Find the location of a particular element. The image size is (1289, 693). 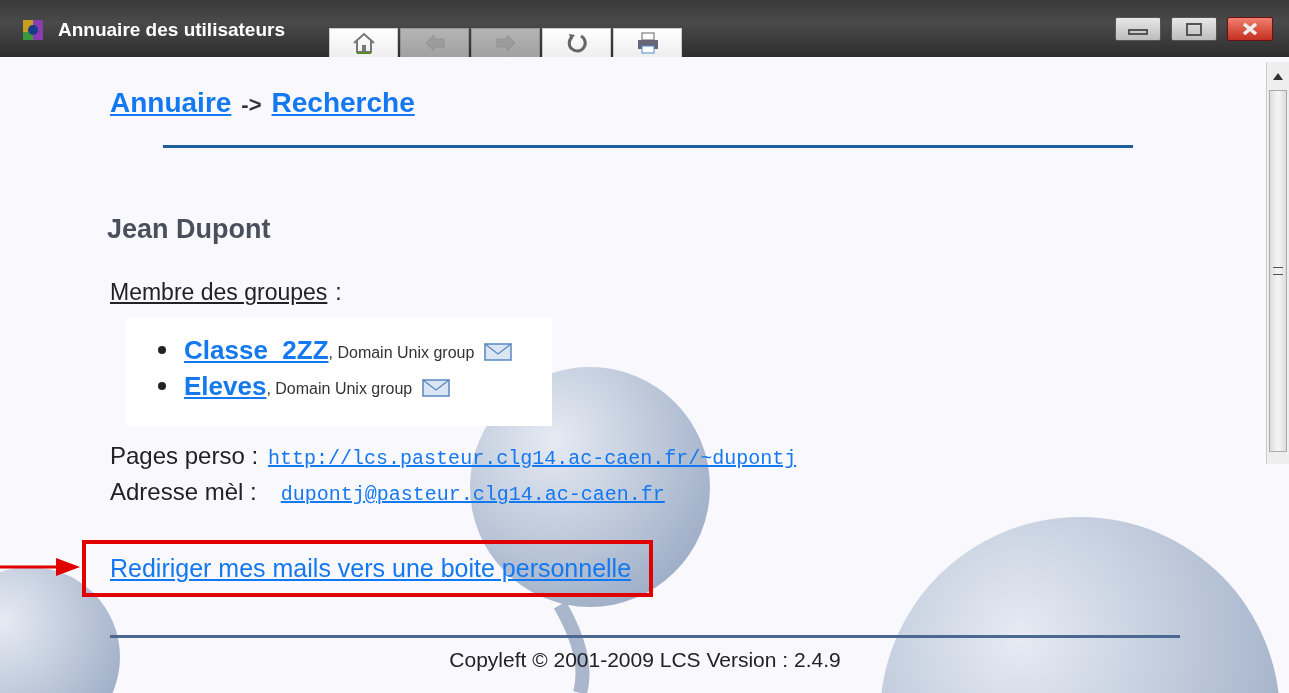

minimize-button is located at coordinates (1138, 29).